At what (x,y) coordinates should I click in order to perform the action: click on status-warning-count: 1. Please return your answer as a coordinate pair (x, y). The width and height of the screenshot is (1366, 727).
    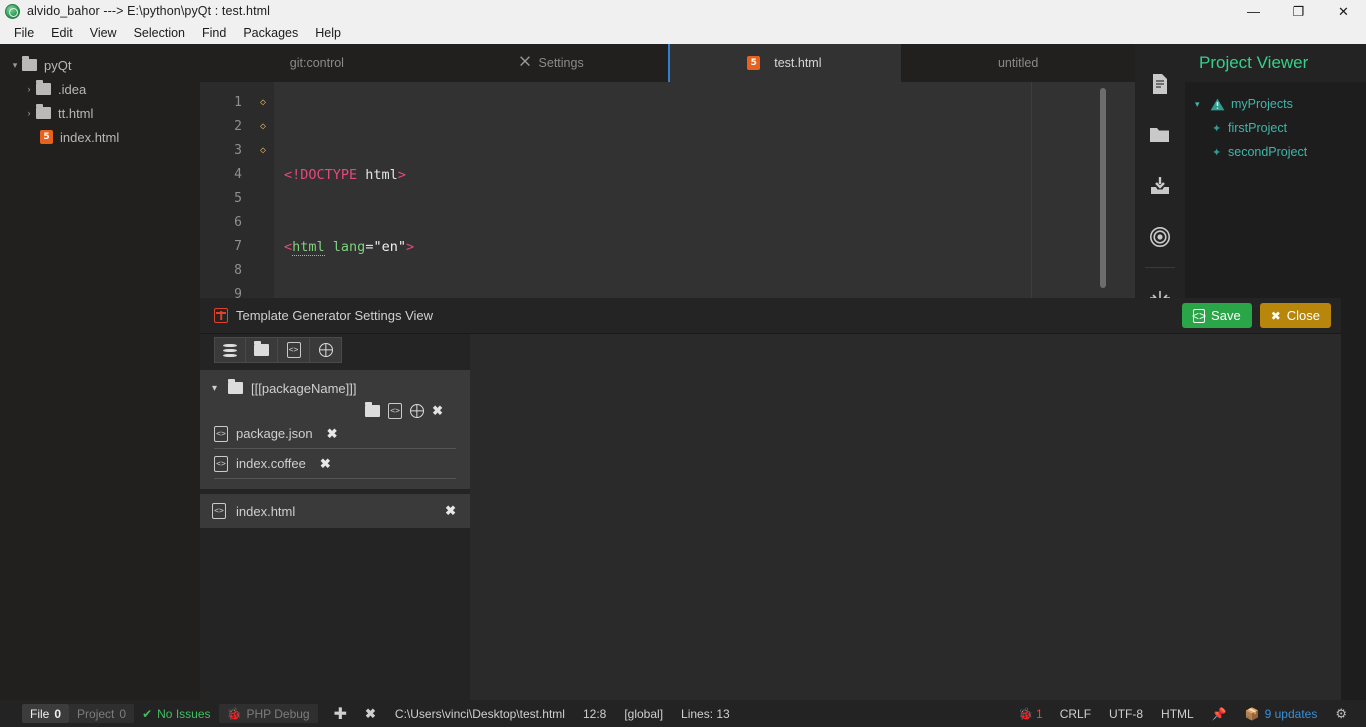
    Looking at the image, I should click on (1043, 714).